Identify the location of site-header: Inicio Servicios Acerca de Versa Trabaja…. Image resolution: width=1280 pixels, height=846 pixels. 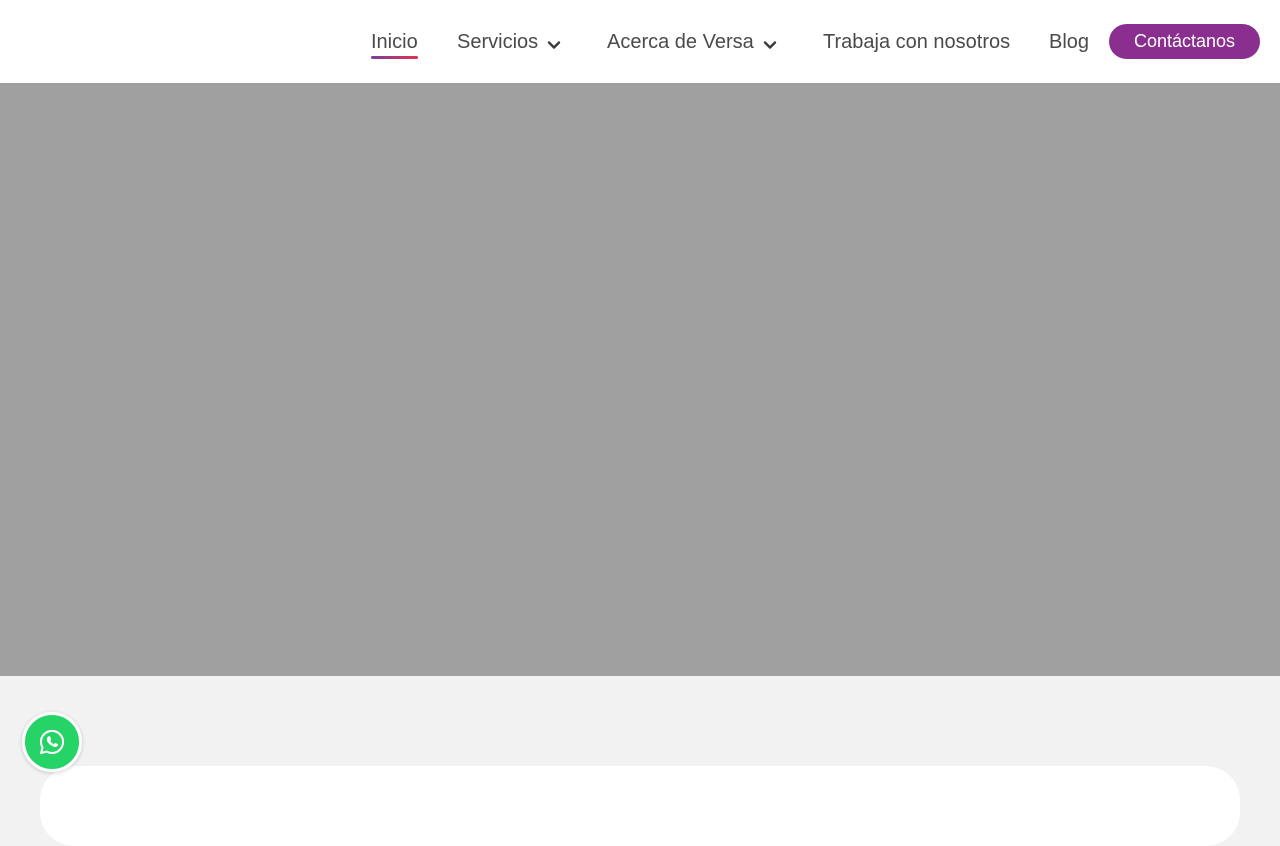
(640, 41).